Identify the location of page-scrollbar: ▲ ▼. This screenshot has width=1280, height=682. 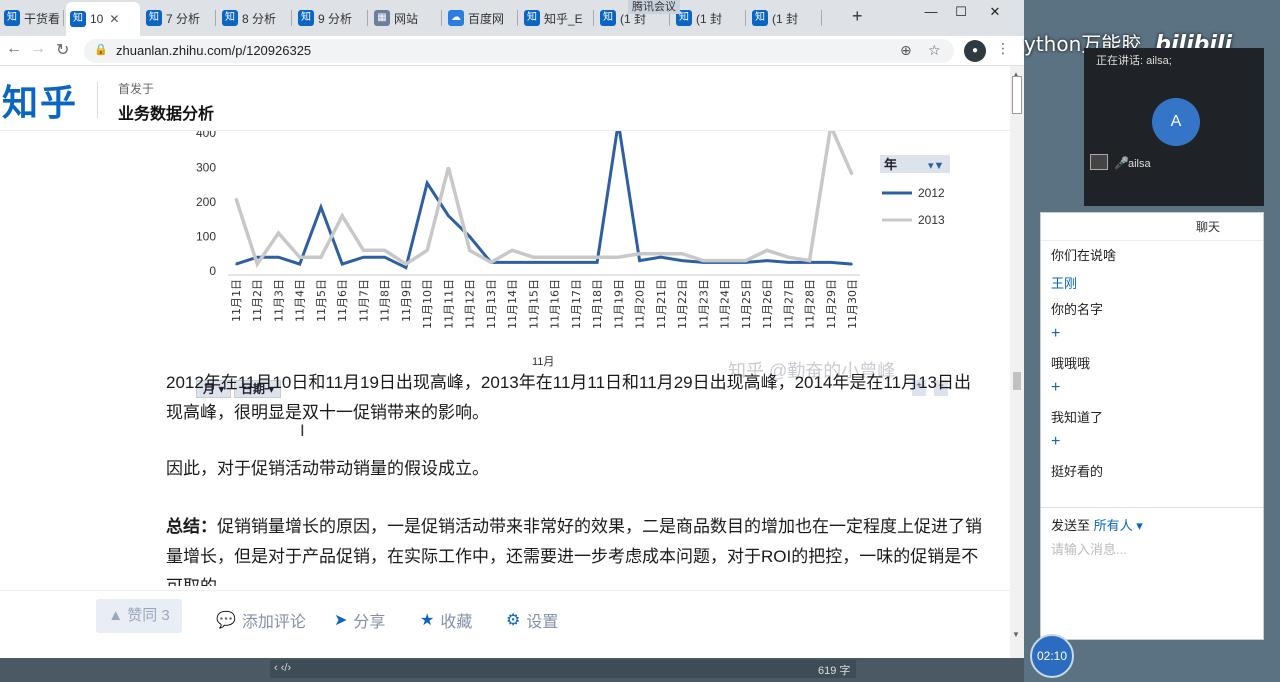
(1017, 362).